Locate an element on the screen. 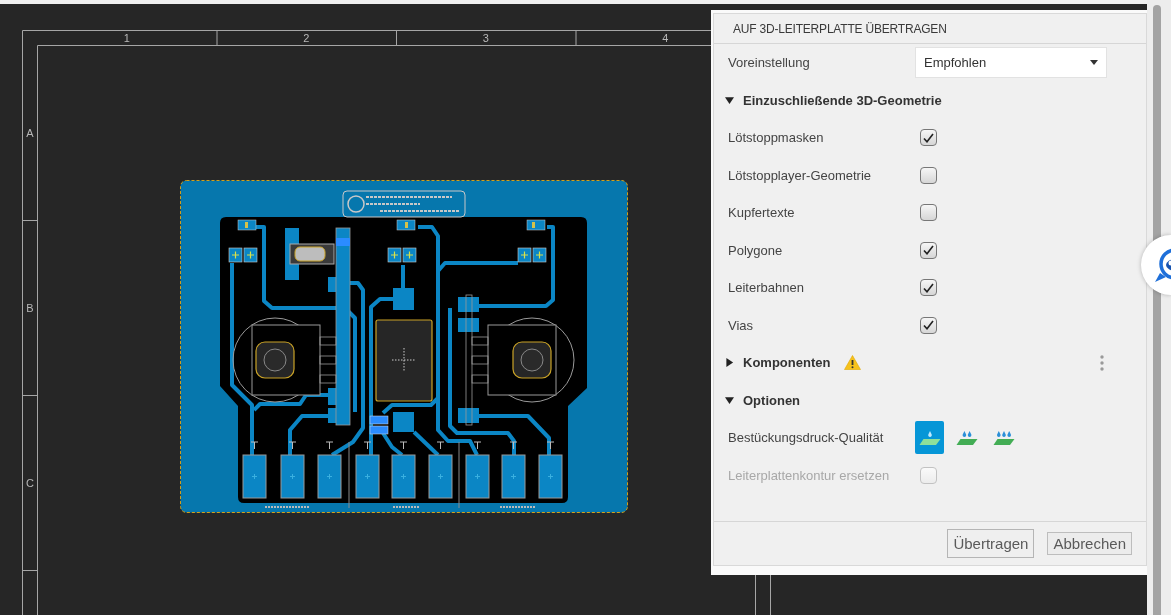  scrollbar-thumb is located at coordinates (1157, 310).